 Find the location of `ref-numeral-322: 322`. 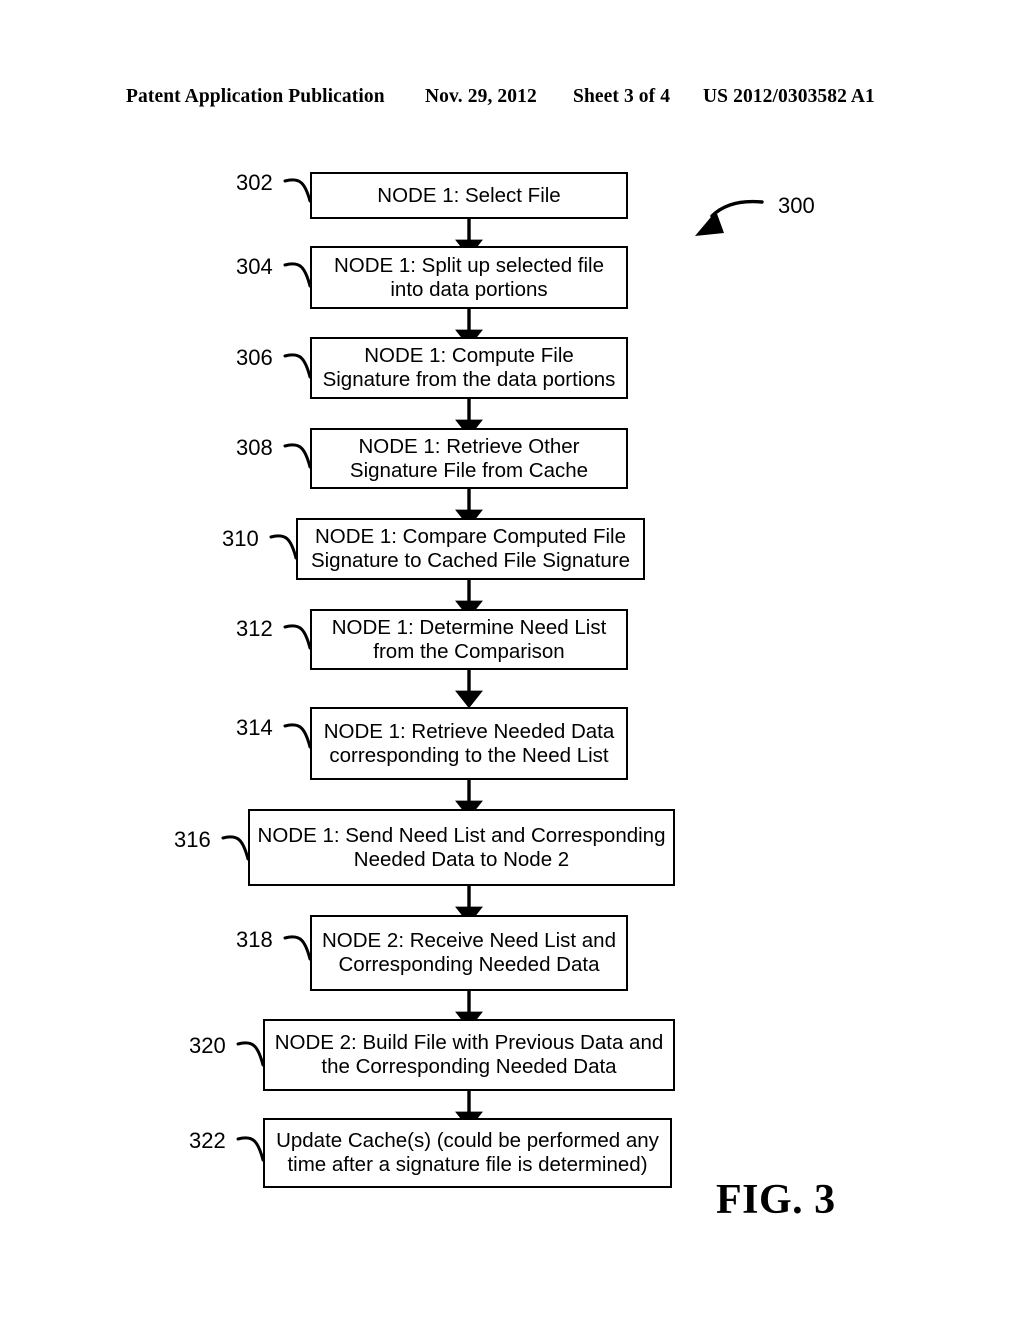

ref-numeral-322: 322 is located at coordinates (207, 1140).